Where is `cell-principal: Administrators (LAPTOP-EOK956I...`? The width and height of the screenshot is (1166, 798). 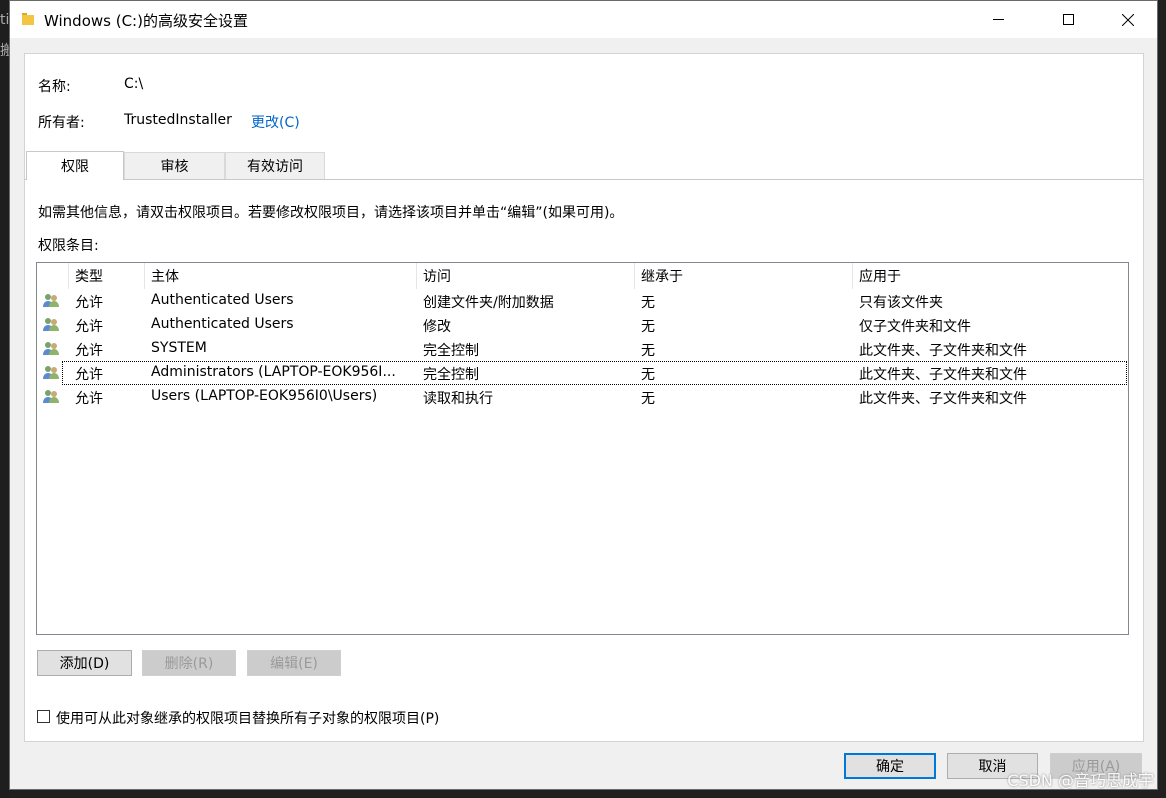 cell-principal: Administrators (LAPTOP-EOK956I... is located at coordinates (273, 372).